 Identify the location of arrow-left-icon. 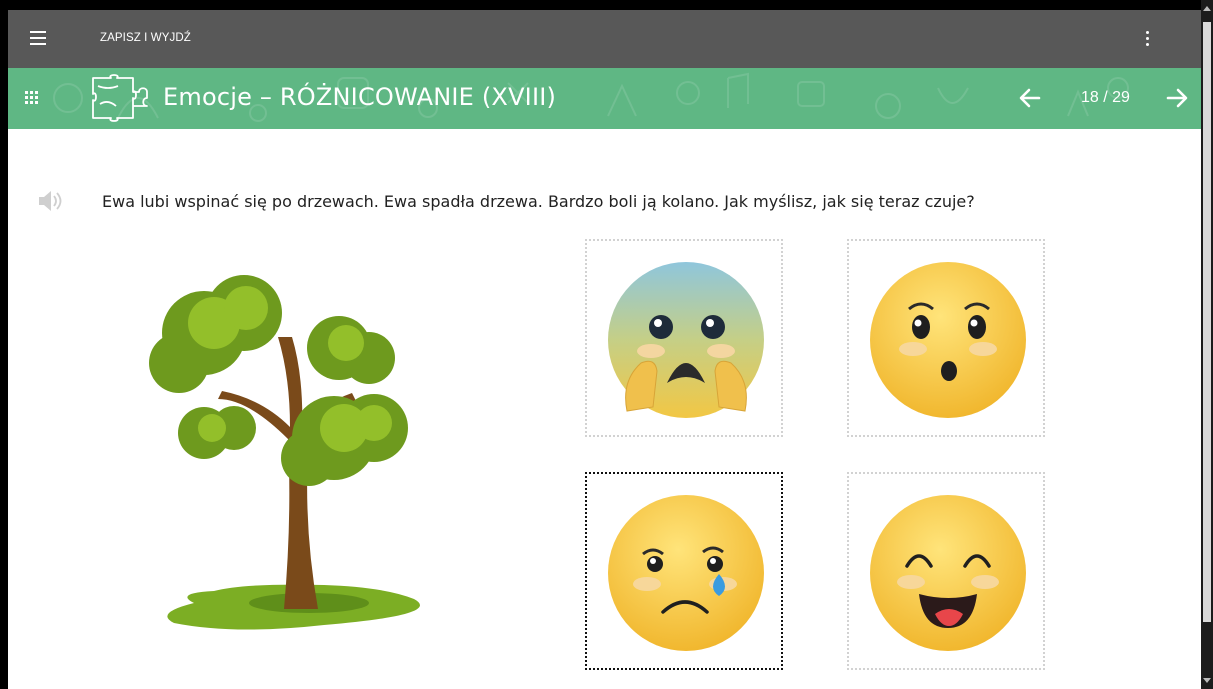
(1030, 98).